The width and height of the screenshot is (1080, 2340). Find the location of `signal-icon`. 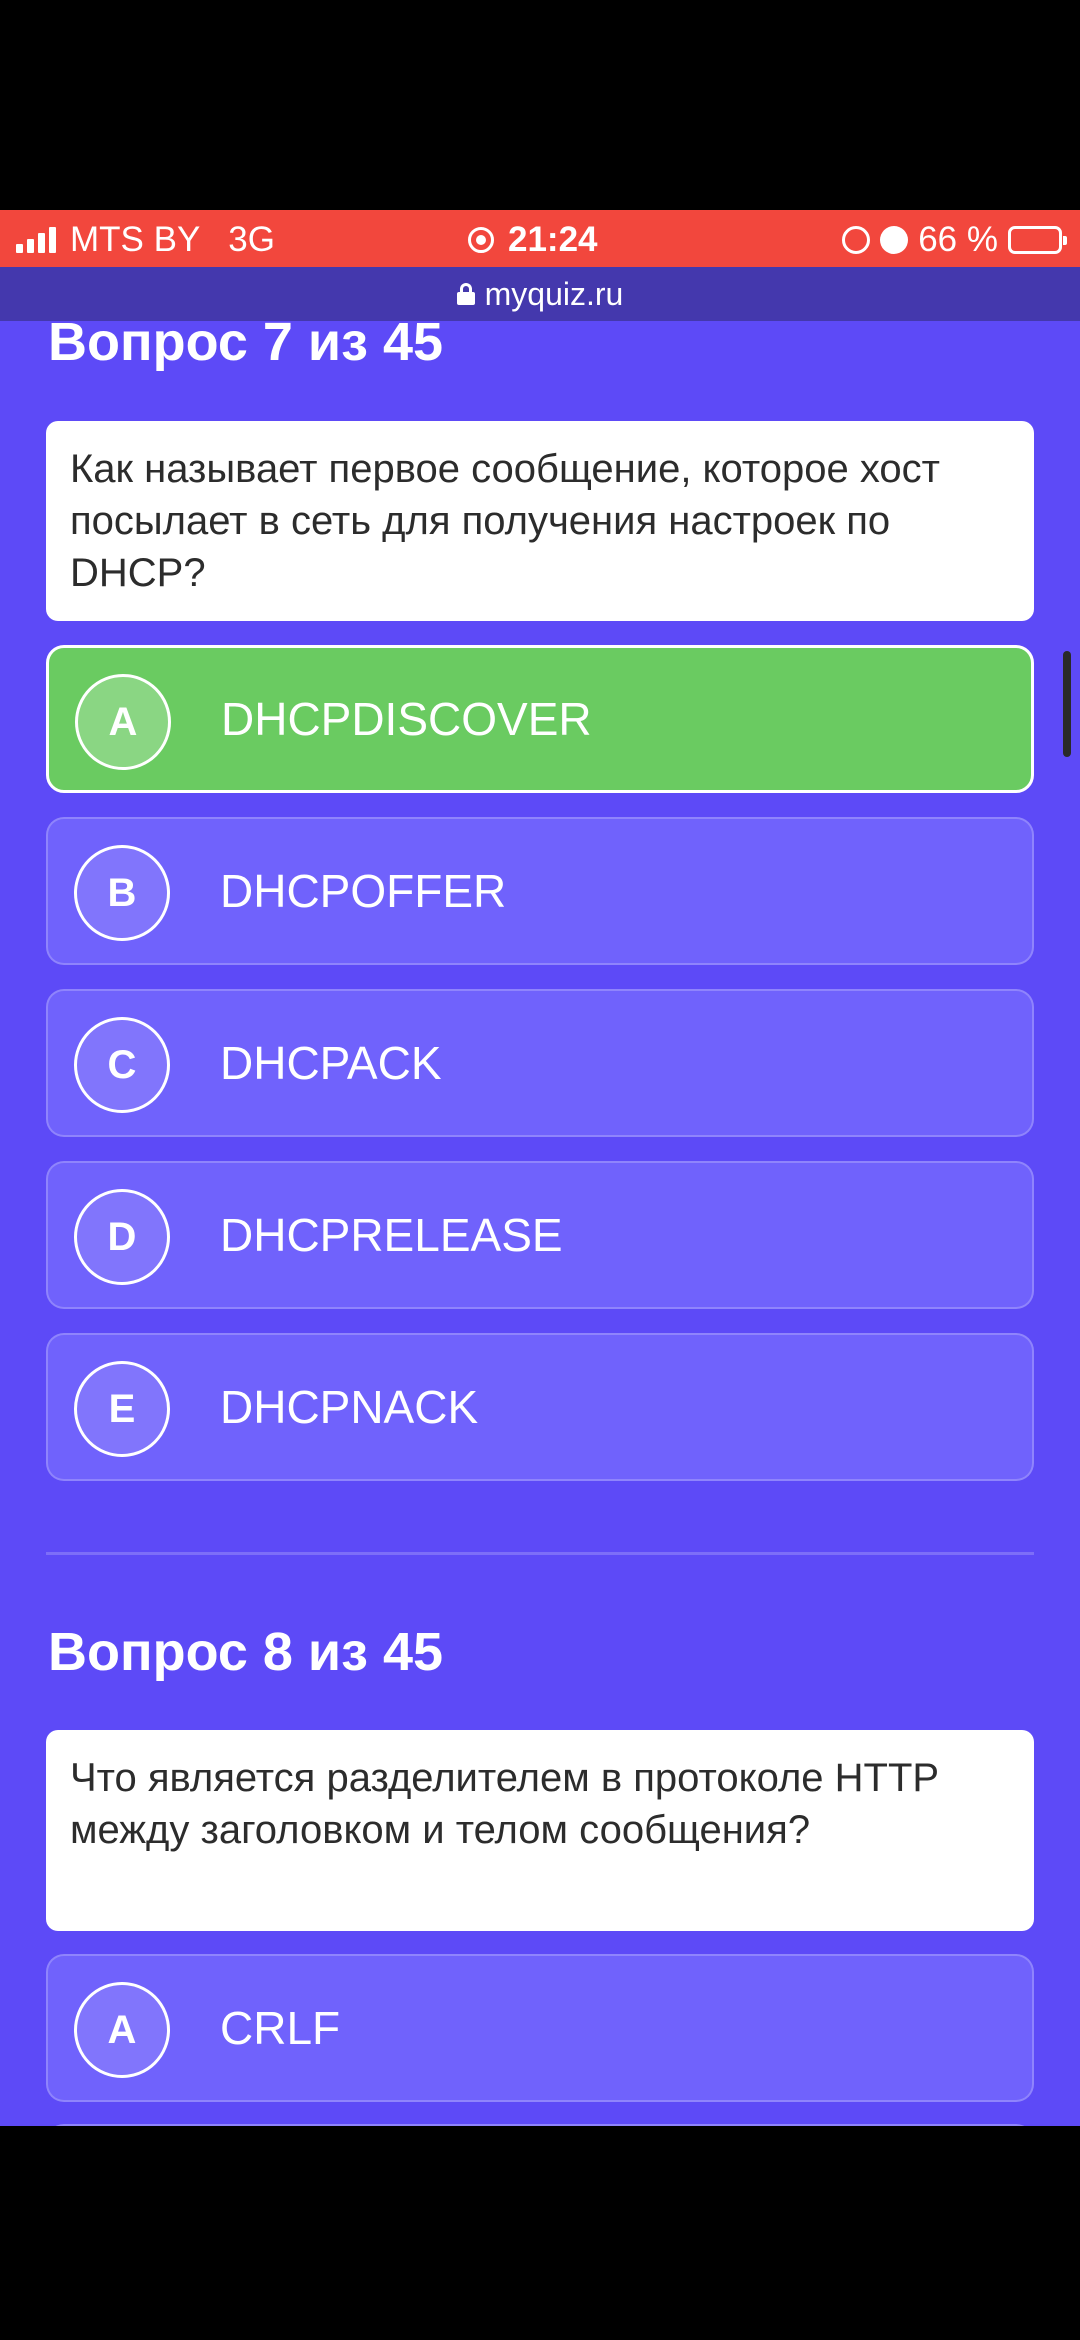

signal-icon is located at coordinates (36, 240).